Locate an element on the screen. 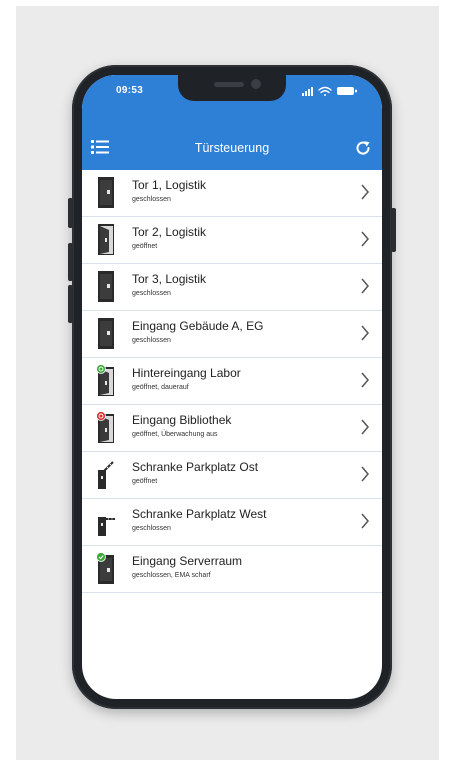 This screenshot has width=456, height=762. notch is located at coordinates (232, 88).